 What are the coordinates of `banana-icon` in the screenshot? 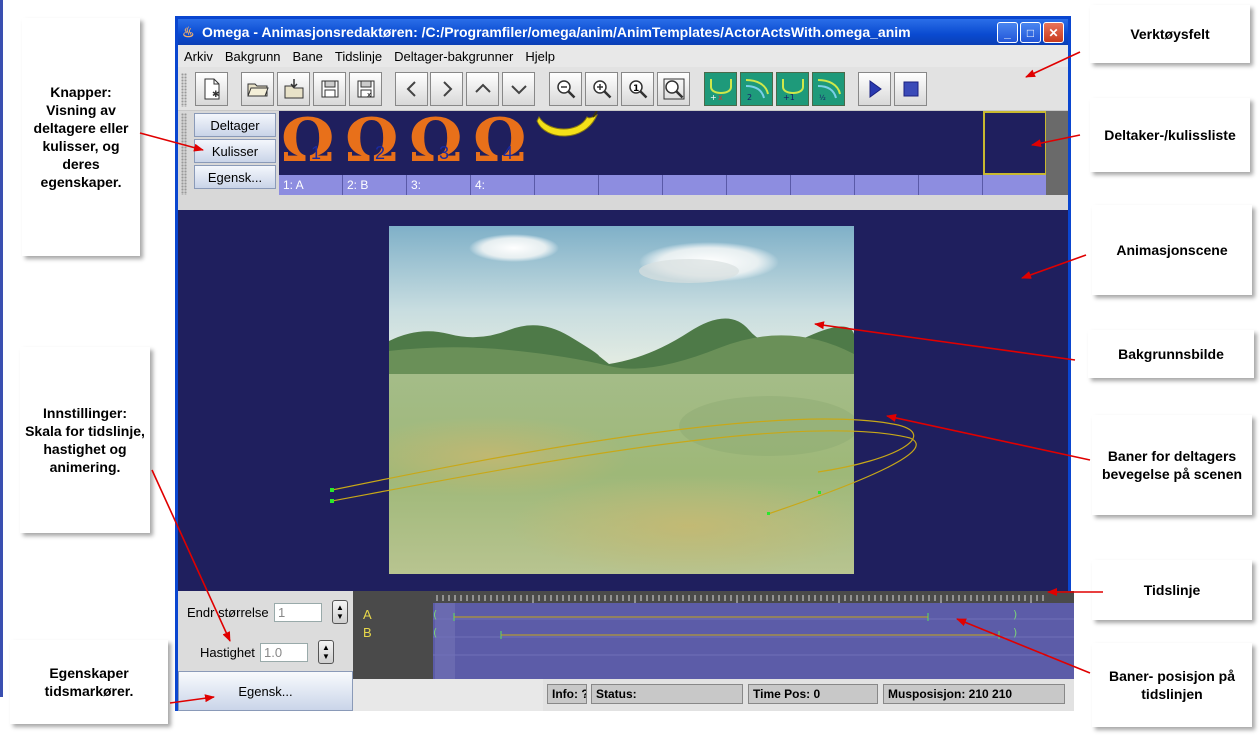 It's located at (567, 123).